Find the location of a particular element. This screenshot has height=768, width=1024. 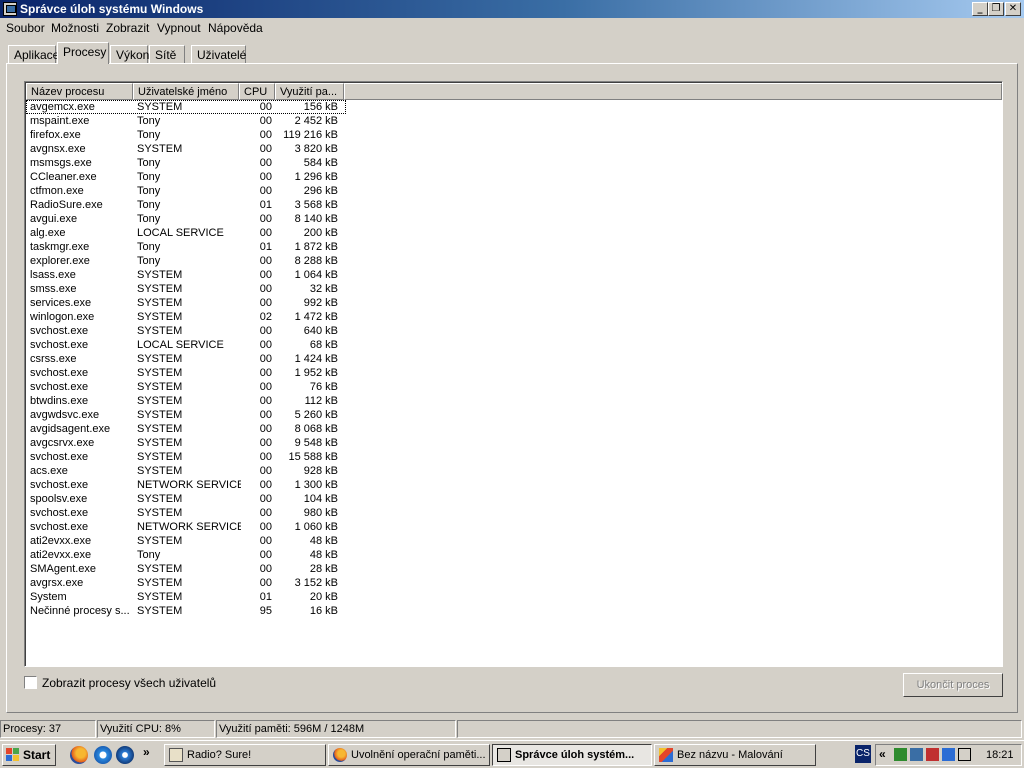

process-row: csrss.exe SYSTEM 00 1 424 kB is located at coordinates (186, 359).